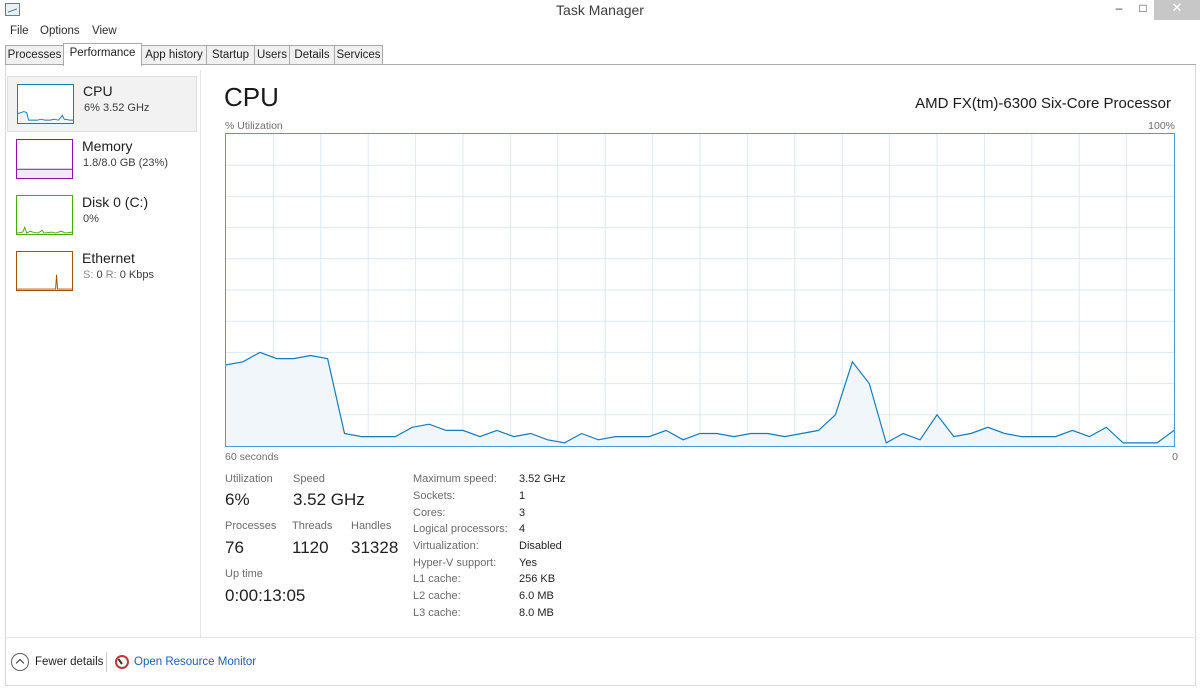 Image resolution: width=1200 pixels, height=692 pixels. What do you see at coordinates (98, 91) in the screenshot?
I see `sidebar-item-label: CPU` at bounding box center [98, 91].